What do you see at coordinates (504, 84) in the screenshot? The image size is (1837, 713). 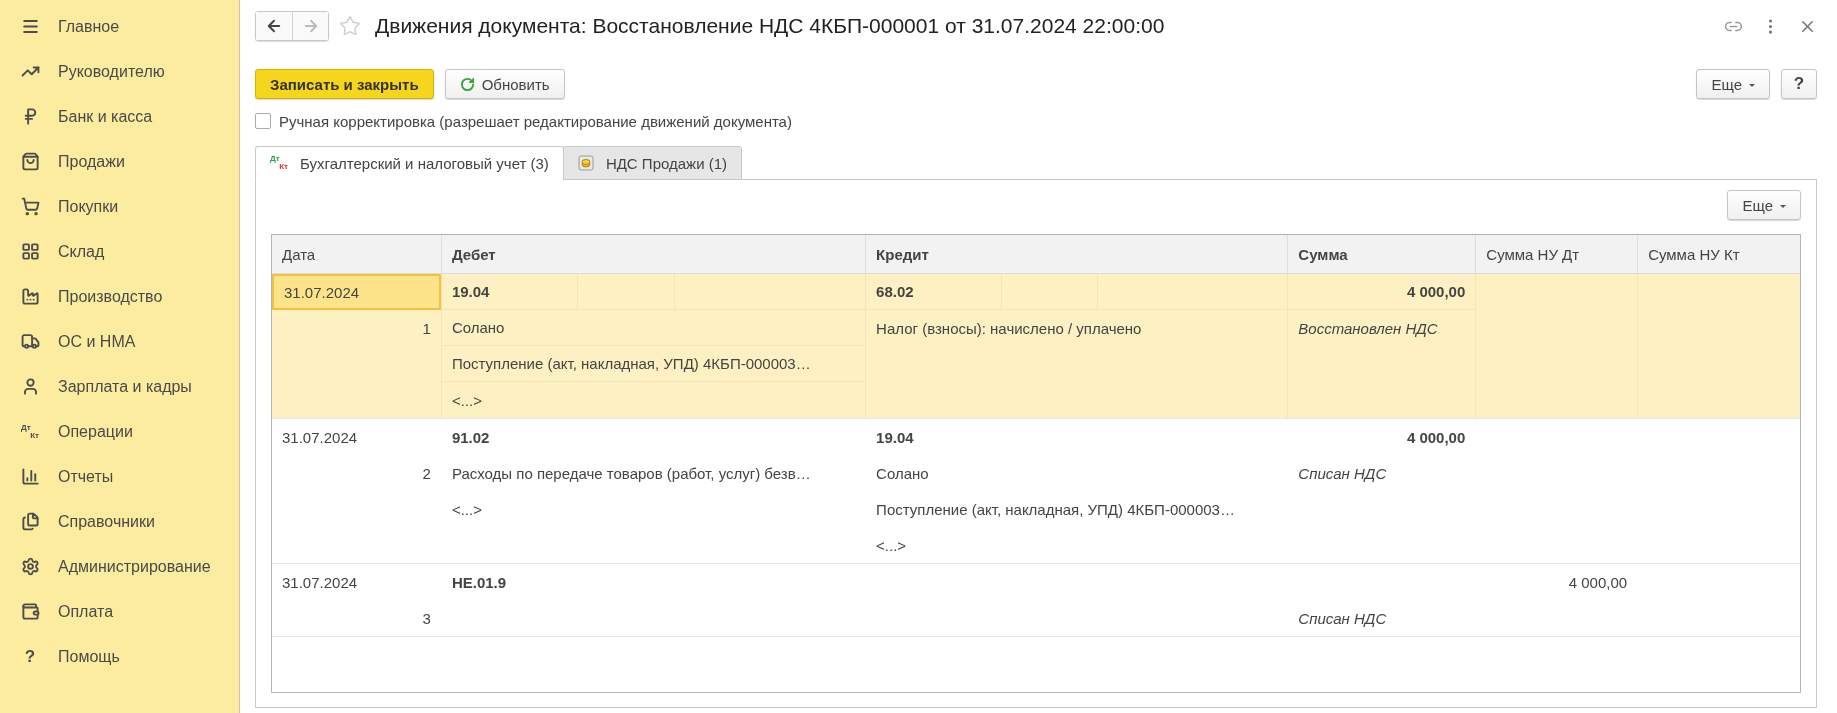 I see `refresh-button: Обновить` at bounding box center [504, 84].